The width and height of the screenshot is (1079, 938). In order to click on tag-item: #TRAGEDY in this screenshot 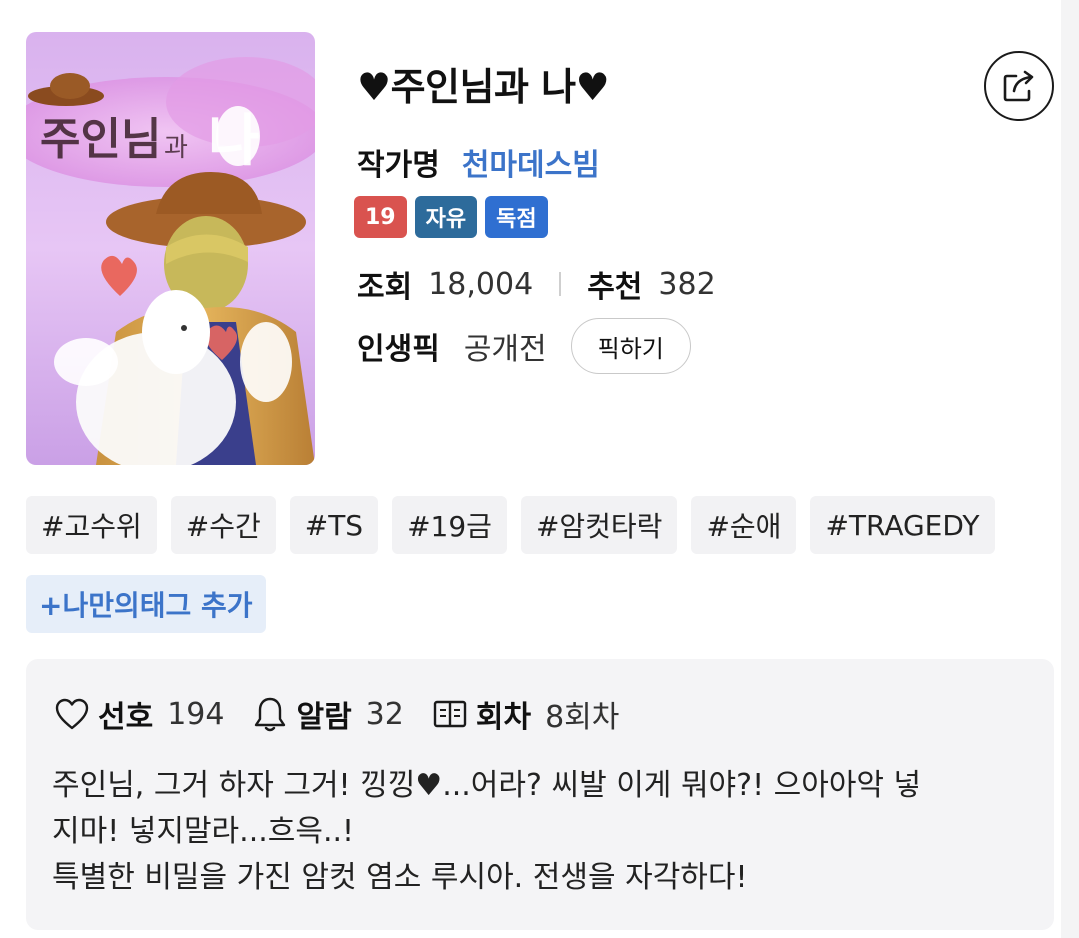, I will do `click(902, 525)`.